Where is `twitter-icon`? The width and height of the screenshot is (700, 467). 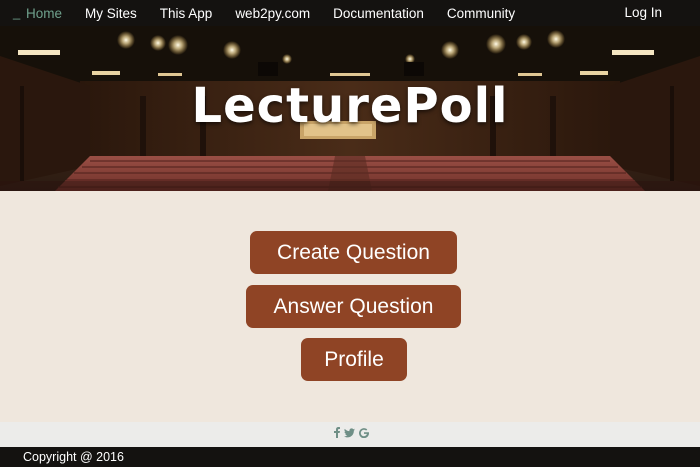
twitter-icon is located at coordinates (349, 432).